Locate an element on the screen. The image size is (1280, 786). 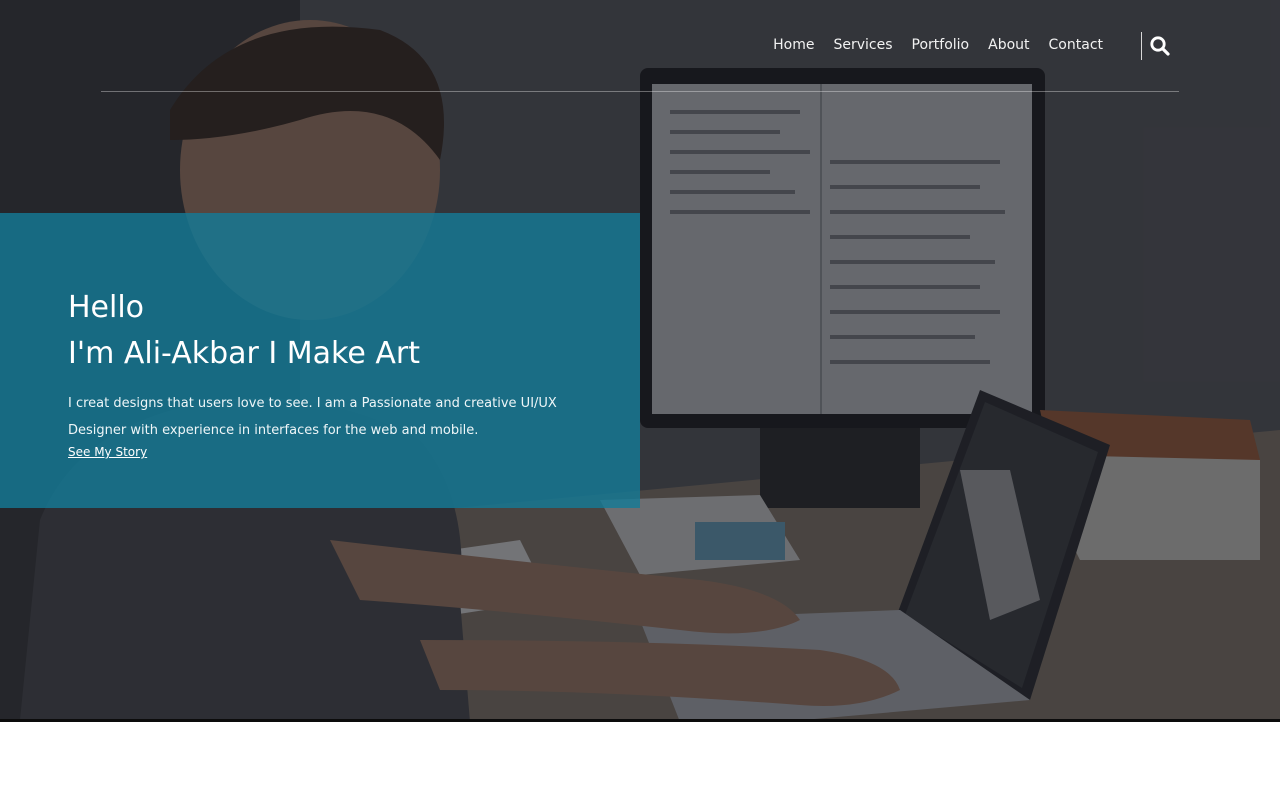
hero-bottom-border is located at coordinates (640, 720).